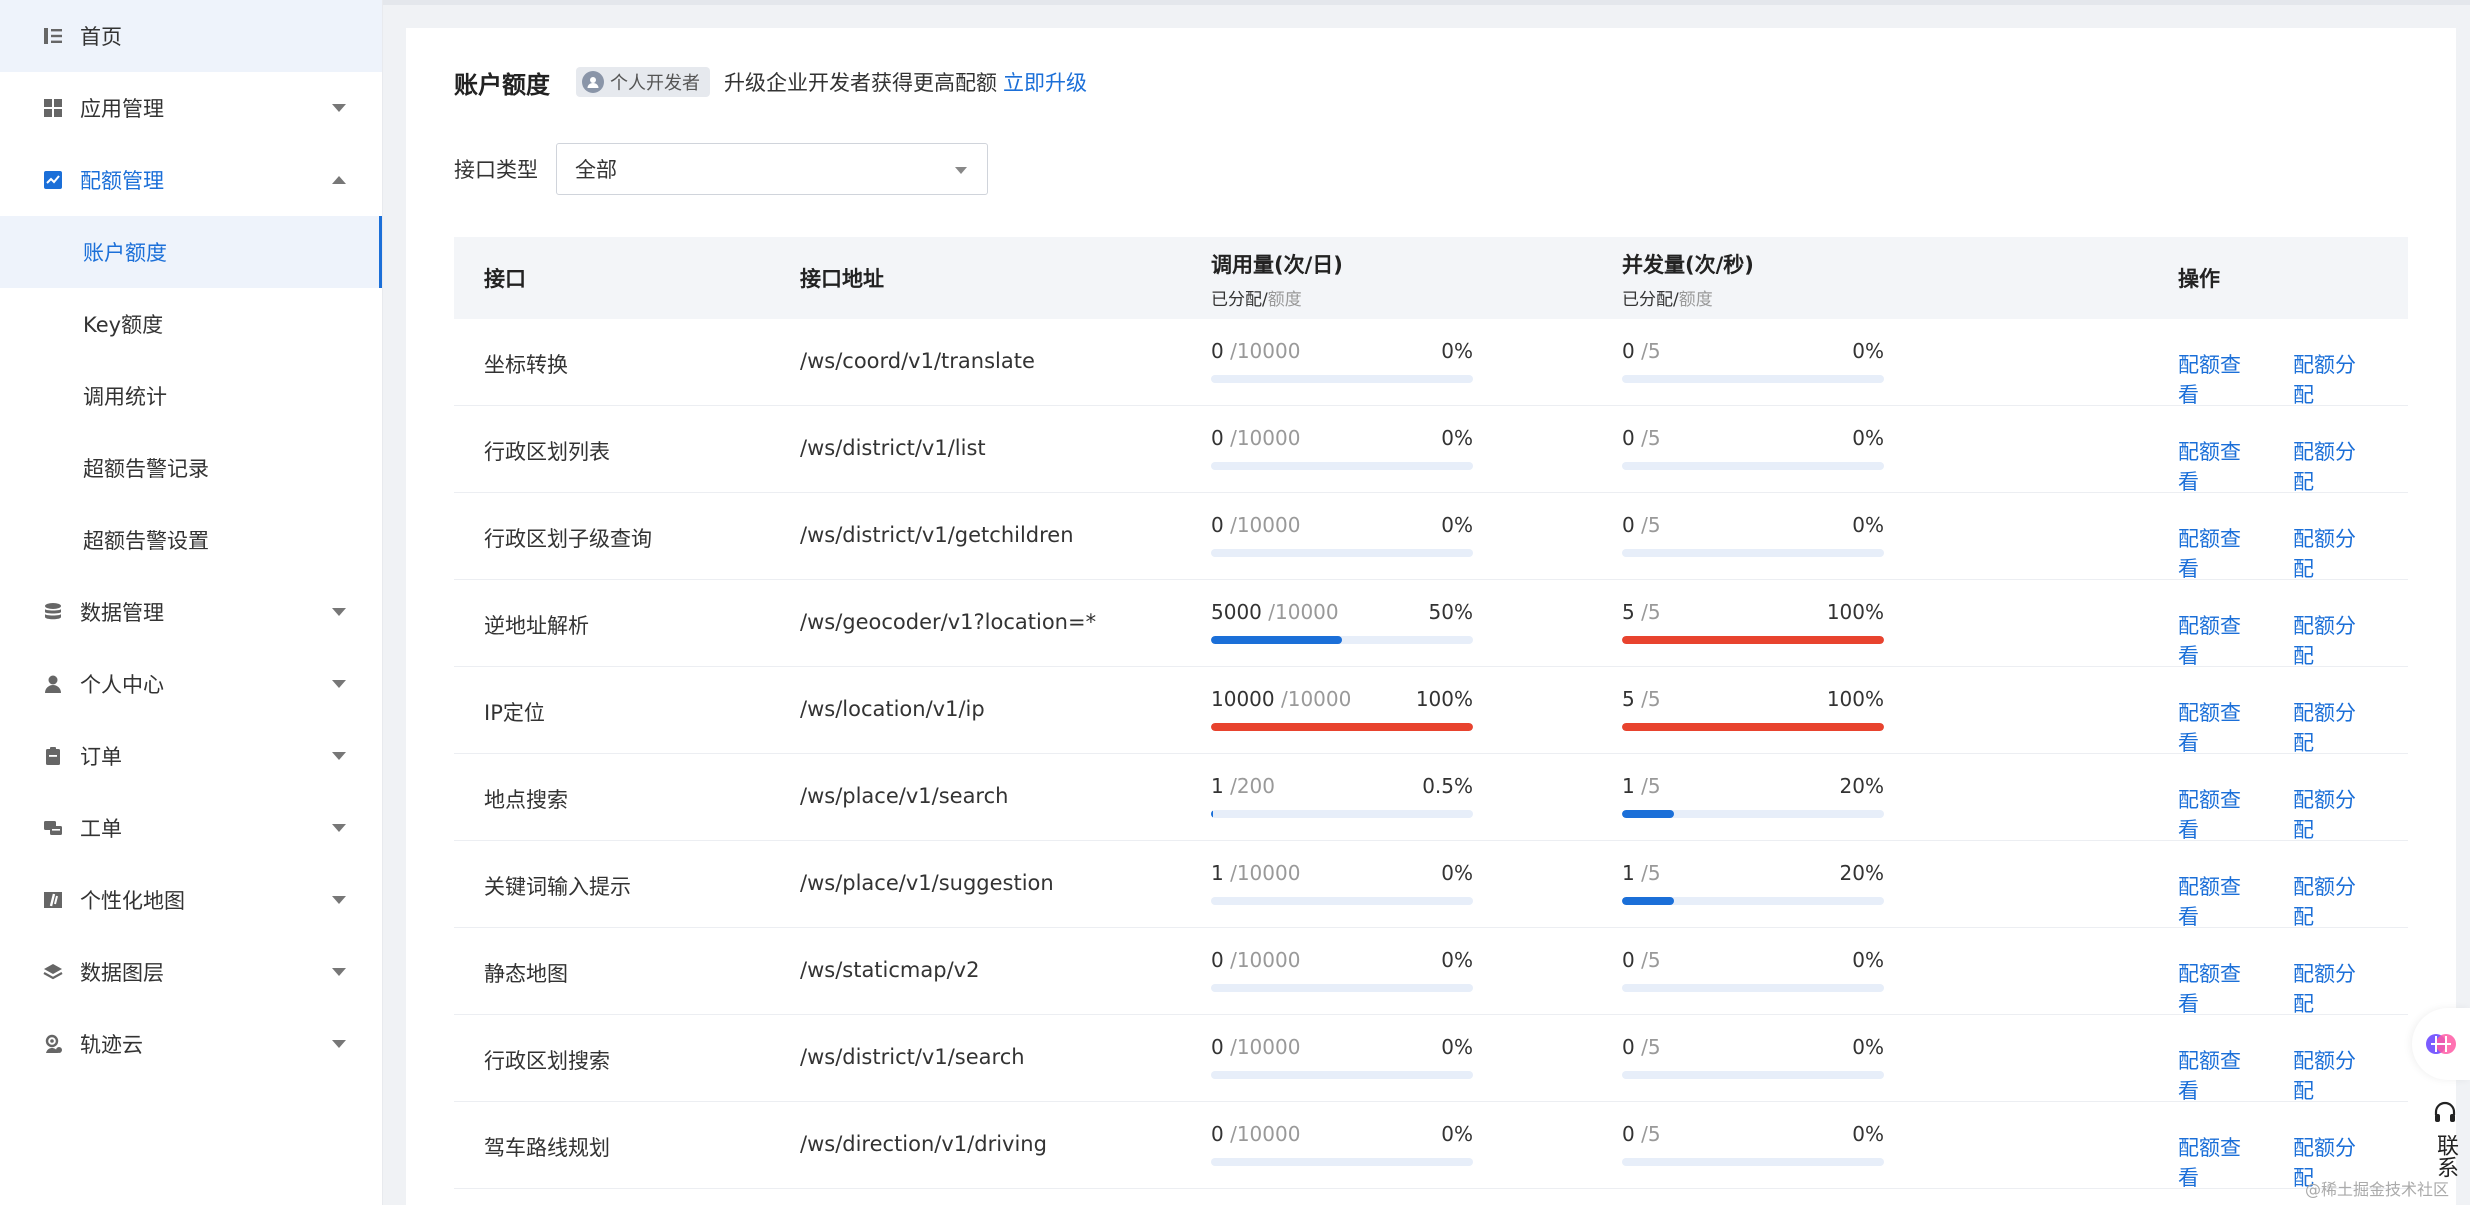 This screenshot has width=2470, height=1205. I want to click on call-usage-count: 0 /10000, so click(1255, 525).